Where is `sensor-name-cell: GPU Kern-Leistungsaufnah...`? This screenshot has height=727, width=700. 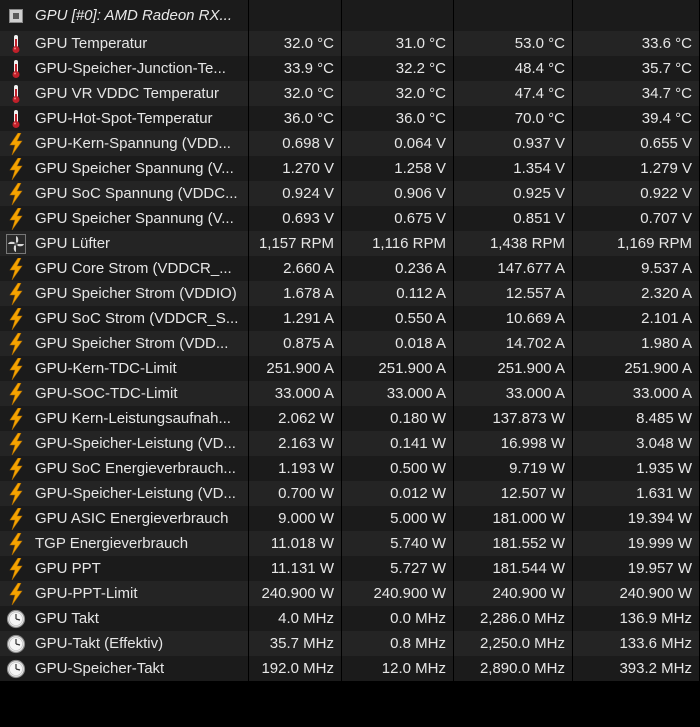 sensor-name-cell: GPU Kern-Leistungsaufnah... is located at coordinates (124, 418).